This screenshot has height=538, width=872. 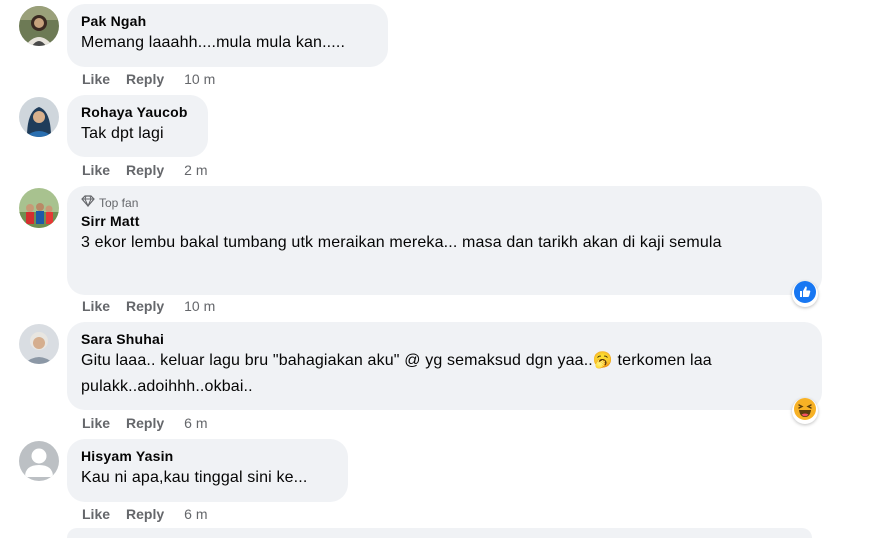 I want to click on commenter-name: Rohaya Yaucob, so click(x=137, y=112).